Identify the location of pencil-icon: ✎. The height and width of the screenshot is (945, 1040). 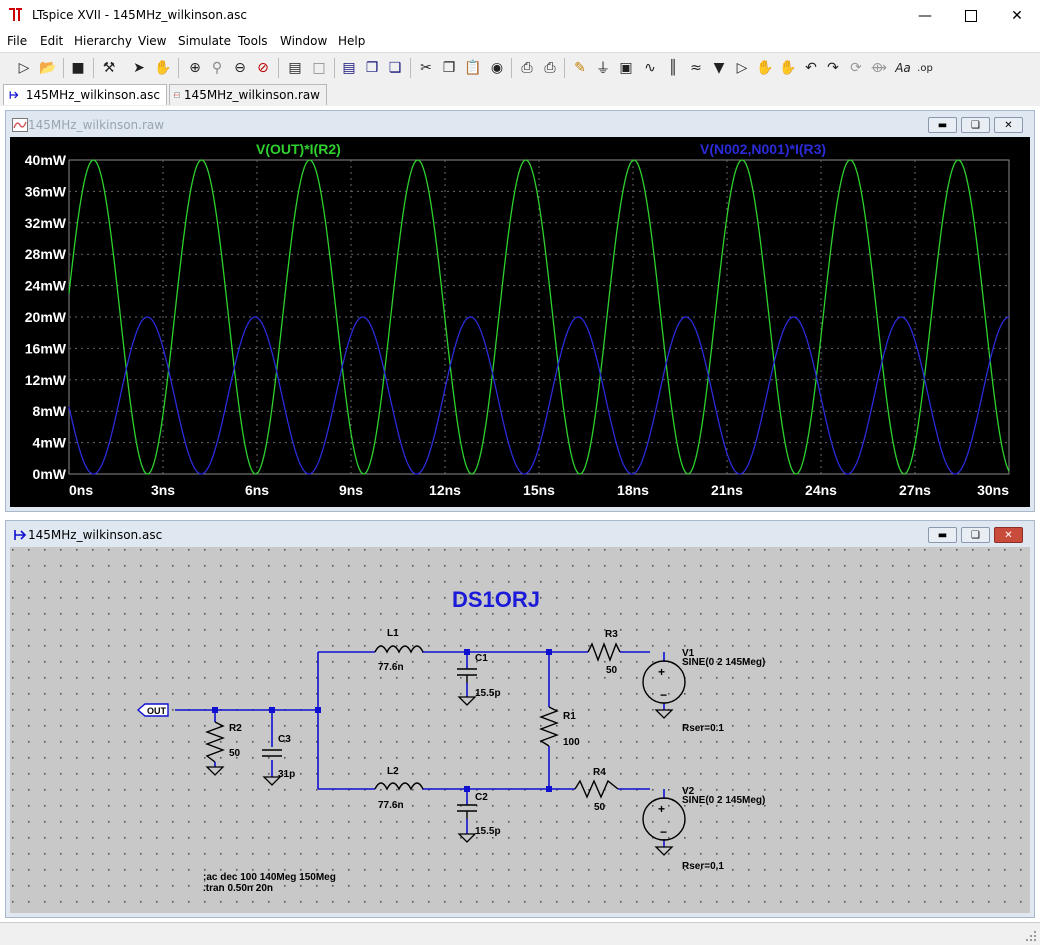
(580, 68).